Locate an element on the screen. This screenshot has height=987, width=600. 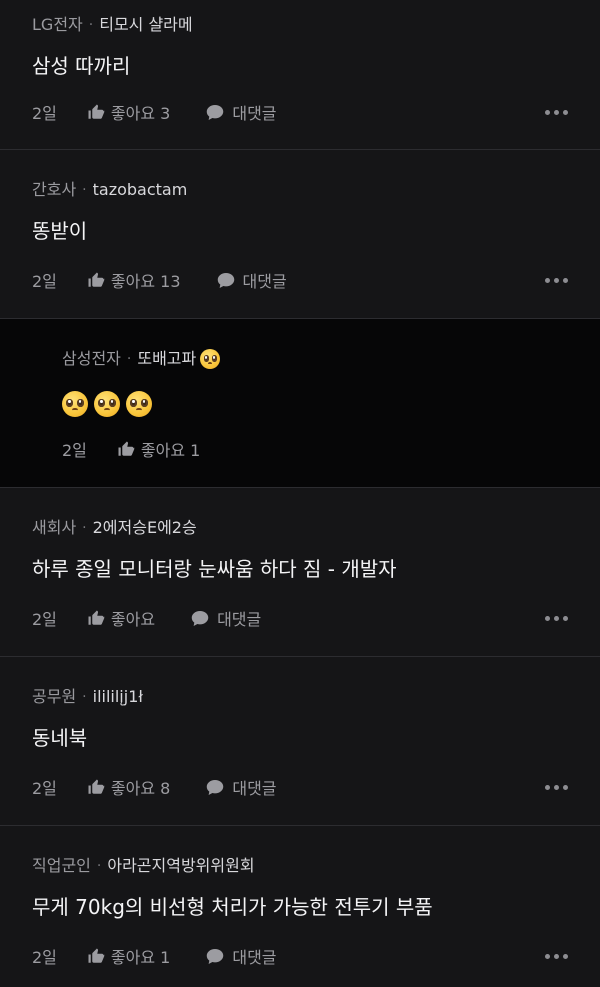
comment-body: 똥받이 is located at coordinates (60, 231).